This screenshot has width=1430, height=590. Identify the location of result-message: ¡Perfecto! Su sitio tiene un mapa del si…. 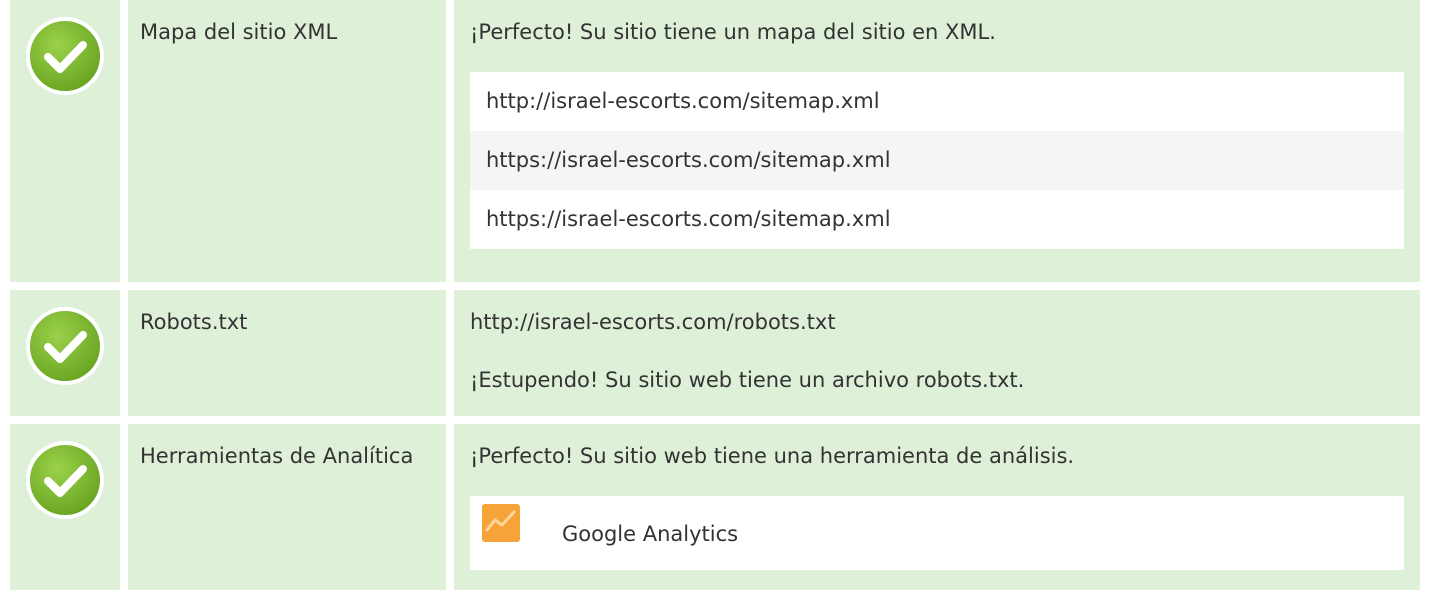
(733, 32).